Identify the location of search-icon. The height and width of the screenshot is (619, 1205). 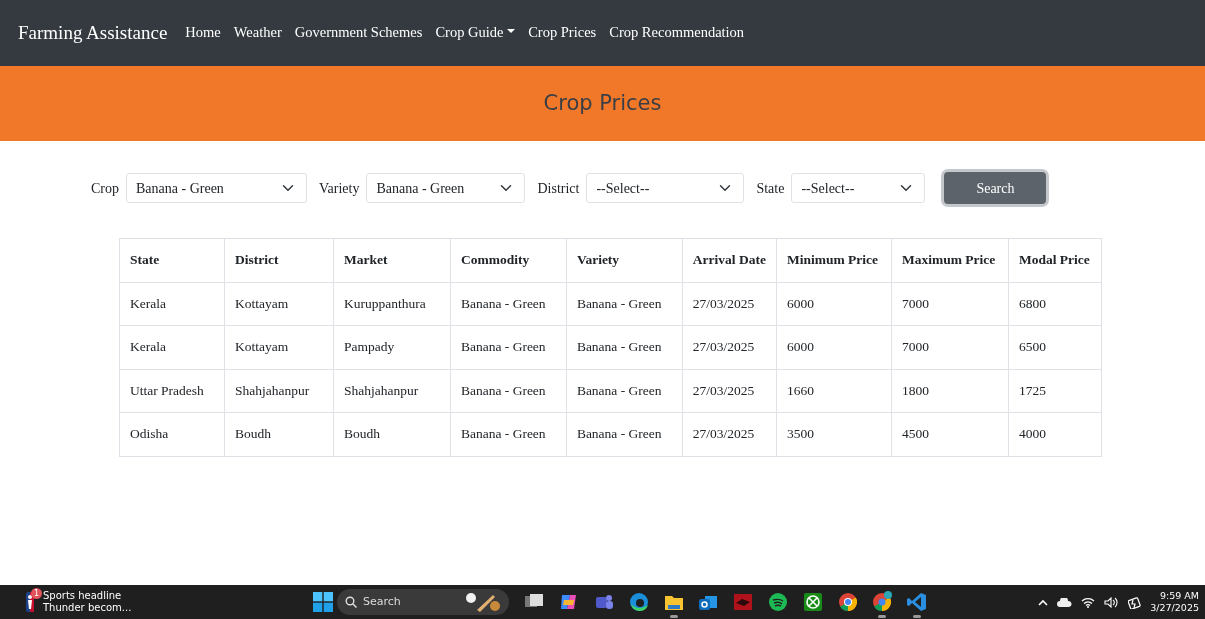
(351, 602).